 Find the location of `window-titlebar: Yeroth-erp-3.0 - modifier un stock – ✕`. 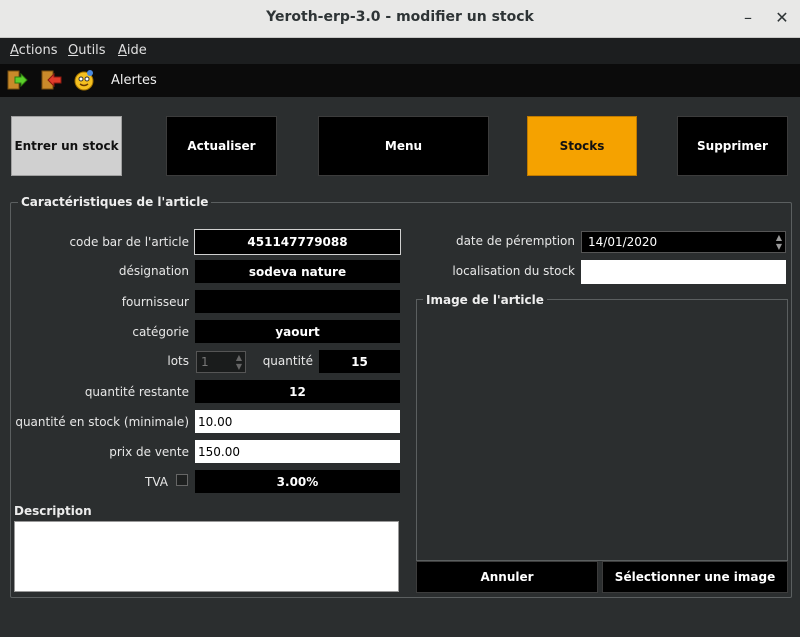

window-titlebar: Yeroth-erp-3.0 - modifier un stock – ✕ is located at coordinates (400, 19).